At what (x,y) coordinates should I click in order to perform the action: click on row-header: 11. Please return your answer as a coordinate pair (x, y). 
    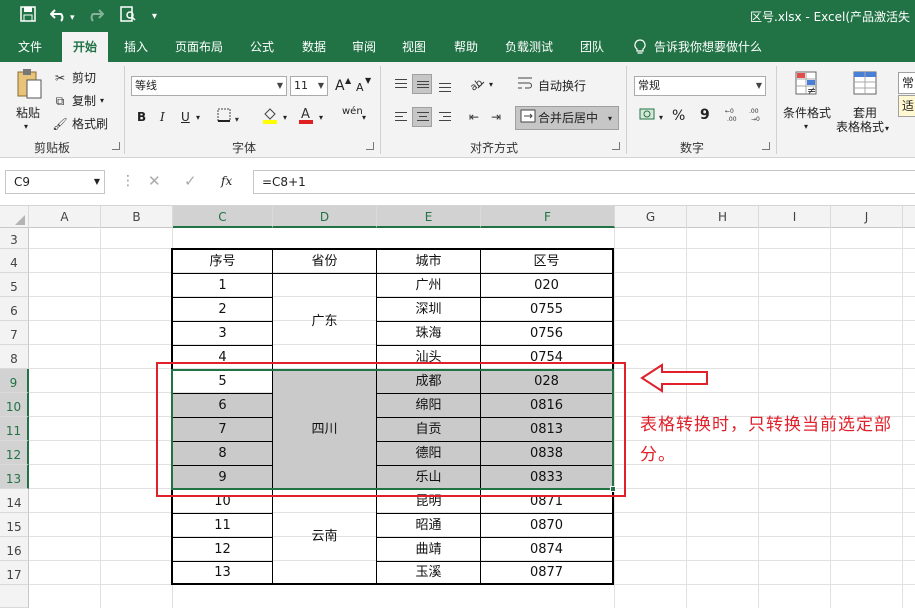
    Looking at the image, I should click on (14, 429).